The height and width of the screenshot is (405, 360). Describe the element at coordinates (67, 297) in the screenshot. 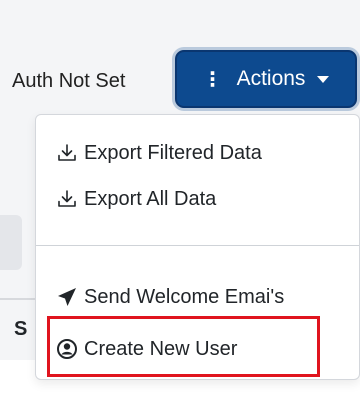

I see `paper-plane-icon` at that location.